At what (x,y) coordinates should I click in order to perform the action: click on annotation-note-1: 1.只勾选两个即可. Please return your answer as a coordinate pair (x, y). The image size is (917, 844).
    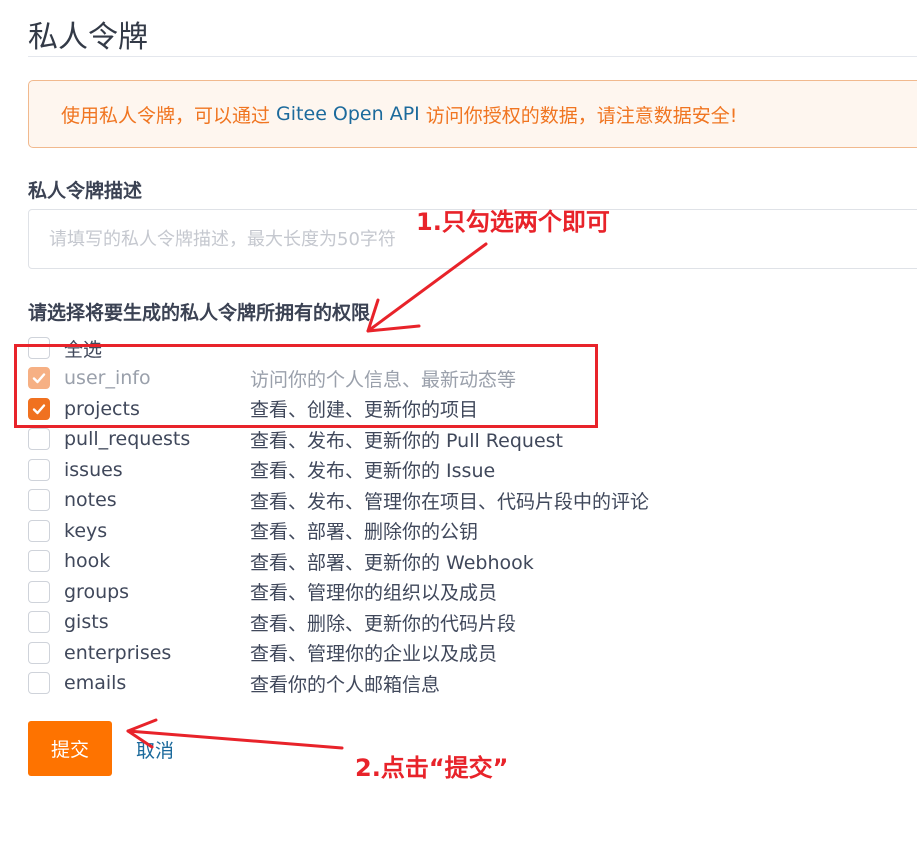
    Looking at the image, I should click on (513, 222).